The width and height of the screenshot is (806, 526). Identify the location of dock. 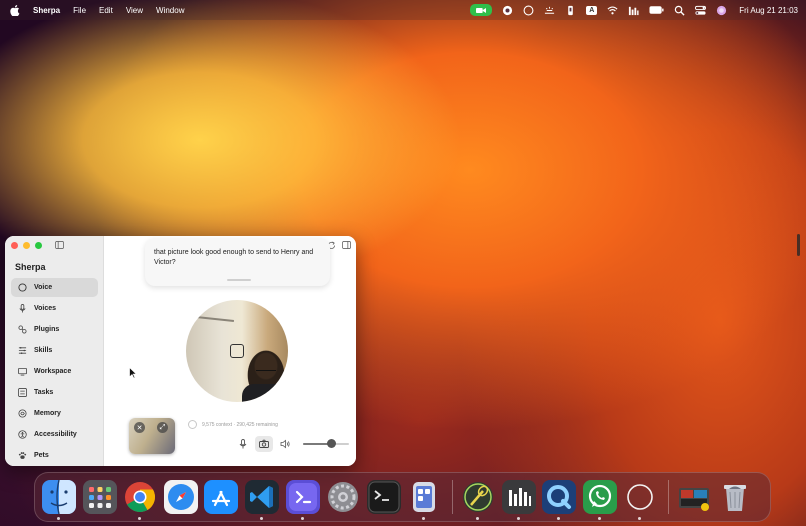
(402, 497).